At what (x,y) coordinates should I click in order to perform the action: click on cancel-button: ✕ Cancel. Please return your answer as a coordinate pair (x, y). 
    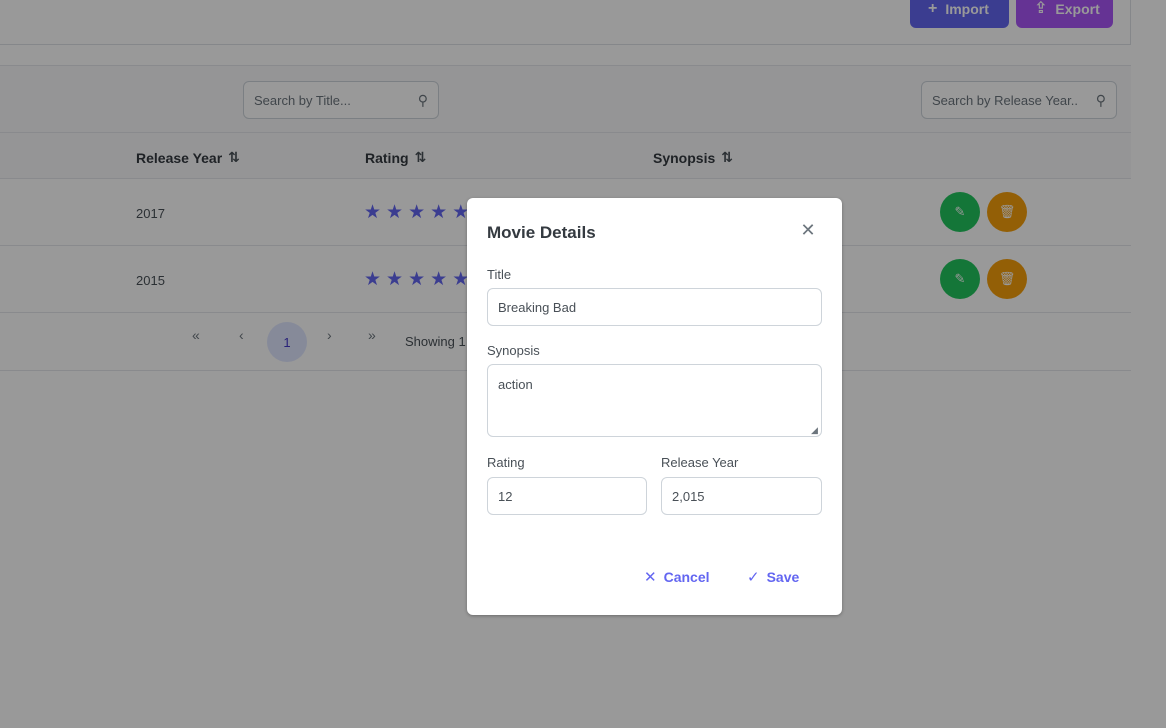
    Looking at the image, I should click on (677, 577).